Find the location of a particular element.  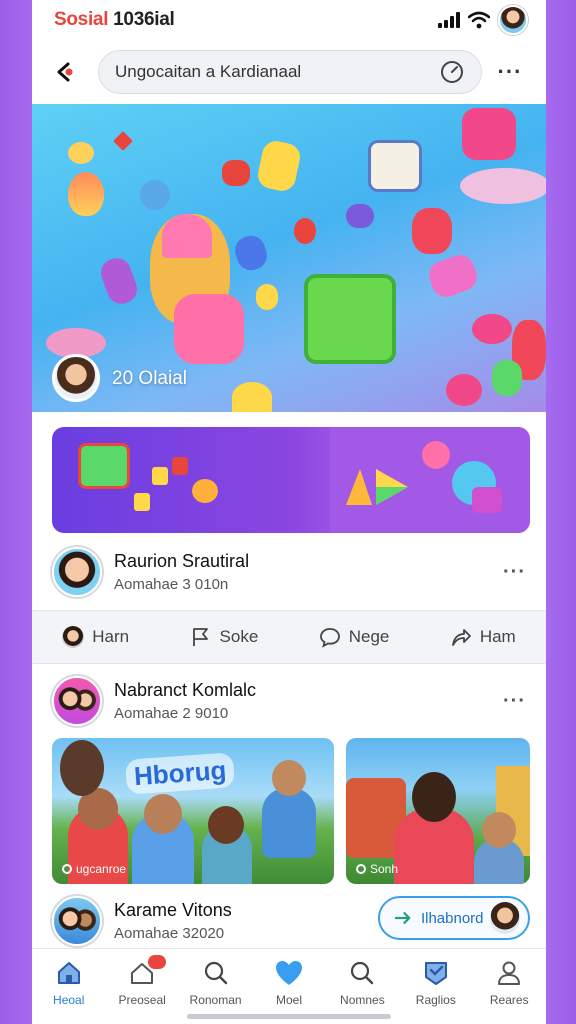

search-row: Ungocaitan a Kardianaal ··· is located at coordinates (289, 72).